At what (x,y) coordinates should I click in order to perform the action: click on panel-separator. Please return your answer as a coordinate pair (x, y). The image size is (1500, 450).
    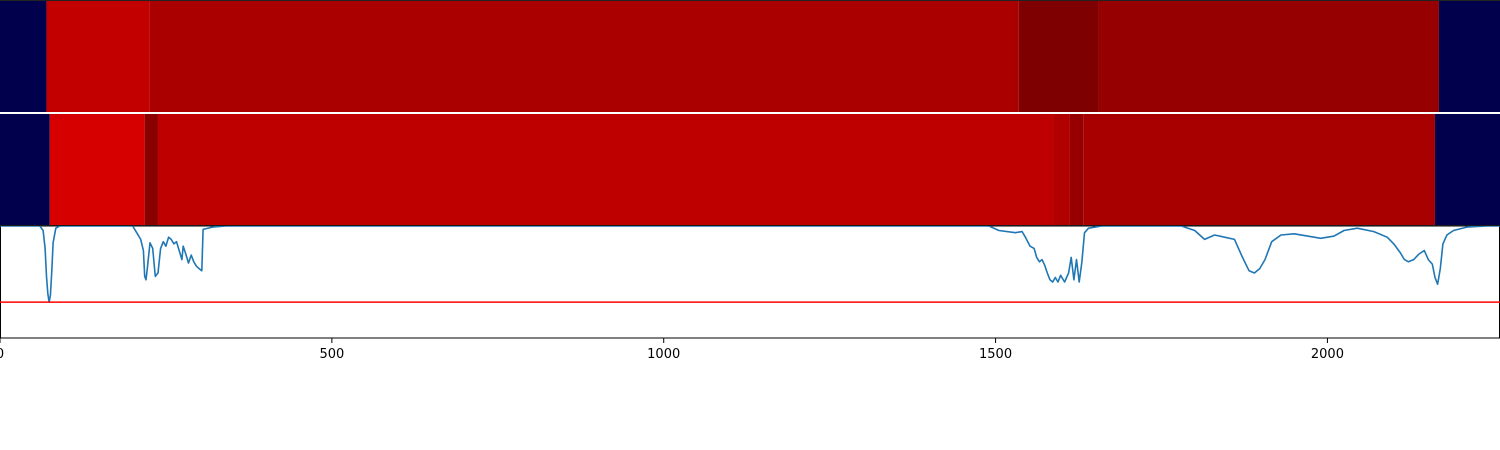
    Looking at the image, I should click on (750, 113).